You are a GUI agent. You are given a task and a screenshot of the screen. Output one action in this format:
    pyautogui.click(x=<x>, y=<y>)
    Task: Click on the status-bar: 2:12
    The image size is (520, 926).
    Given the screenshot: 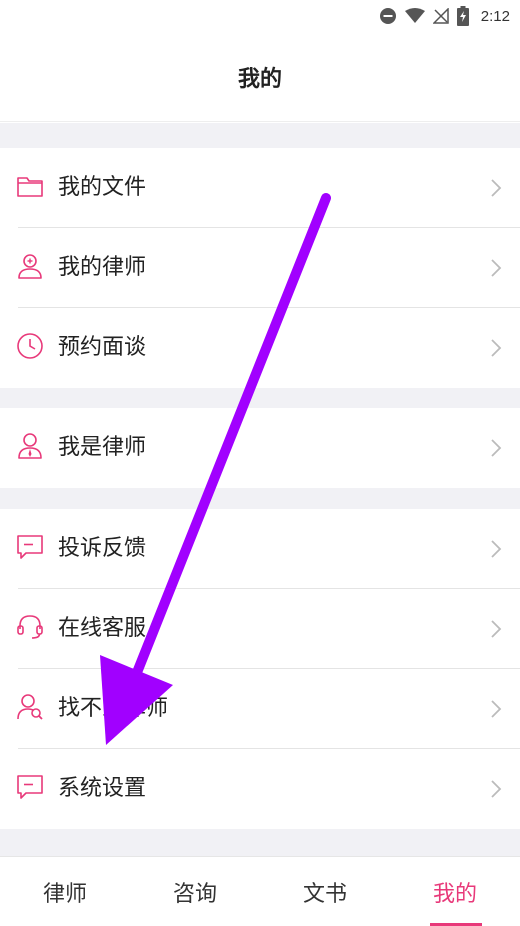 What is the action you would take?
    pyautogui.click(x=260, y=16)
    